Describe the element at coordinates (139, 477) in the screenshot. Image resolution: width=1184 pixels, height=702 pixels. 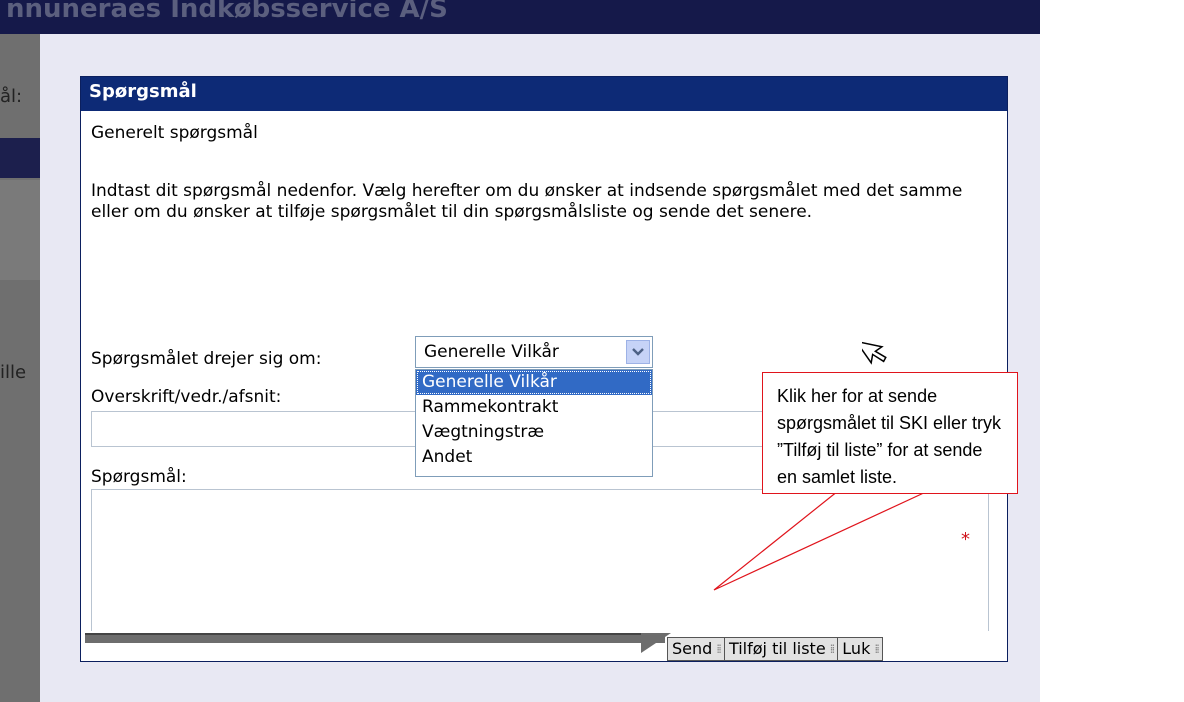
I see `question-label: Spørgsmål:` at that location.